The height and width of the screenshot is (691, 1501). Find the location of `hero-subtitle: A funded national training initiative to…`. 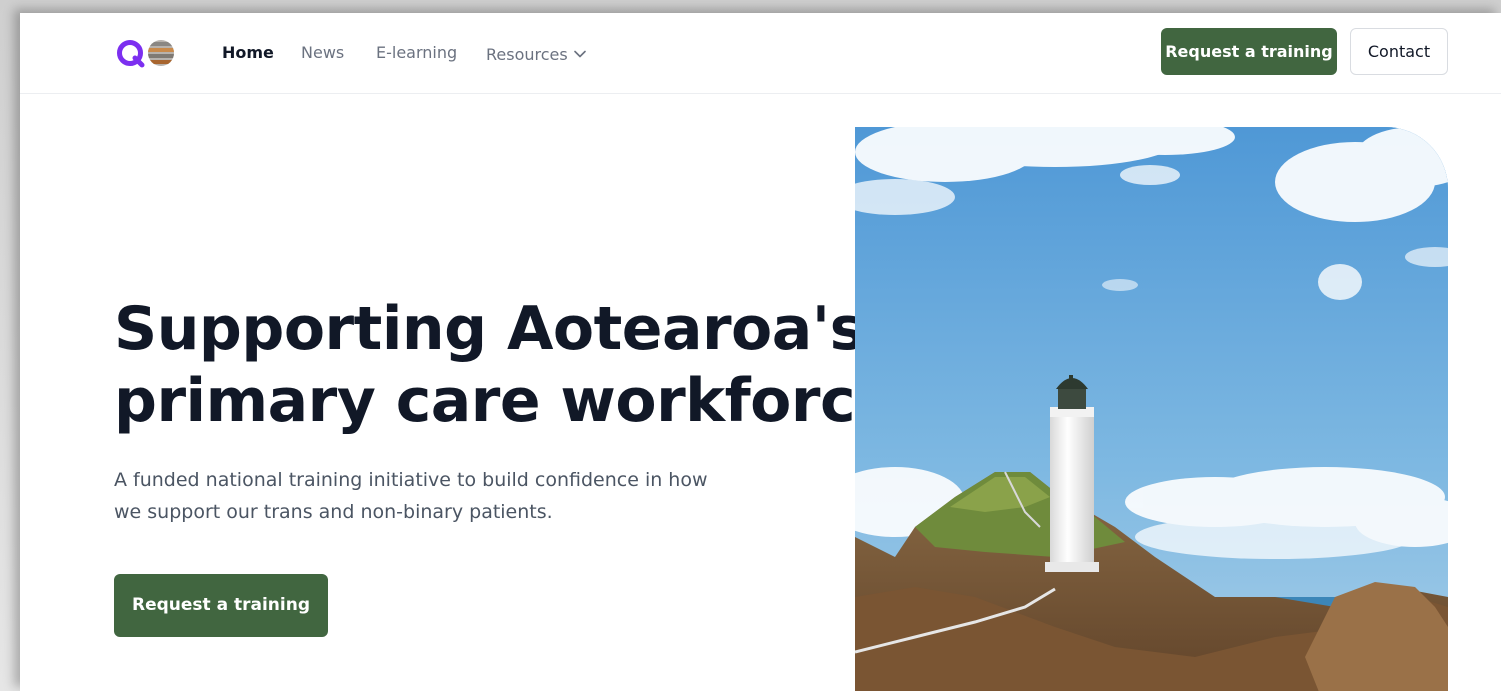

hero-subtitle: A funded national training initiative to… is located at coordinates (424, 496).